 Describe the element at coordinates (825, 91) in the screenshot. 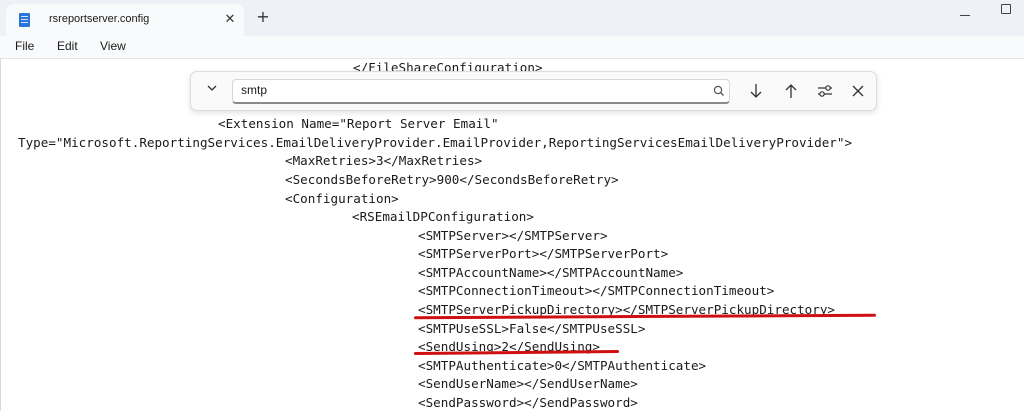

I see `find-options-icon` at that location.